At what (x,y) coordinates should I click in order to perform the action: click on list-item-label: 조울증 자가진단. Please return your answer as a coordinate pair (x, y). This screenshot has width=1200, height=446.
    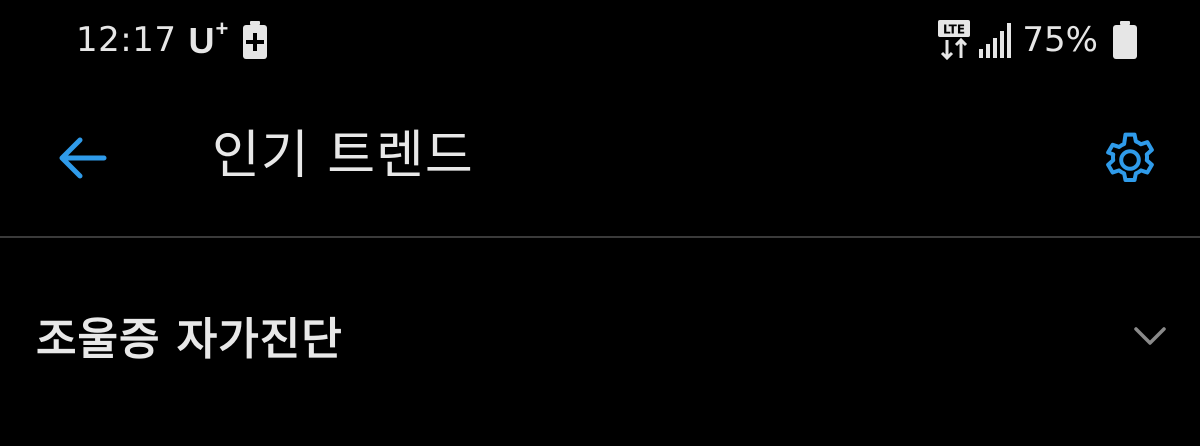
    Looking at the image, I should click on (189, 339).